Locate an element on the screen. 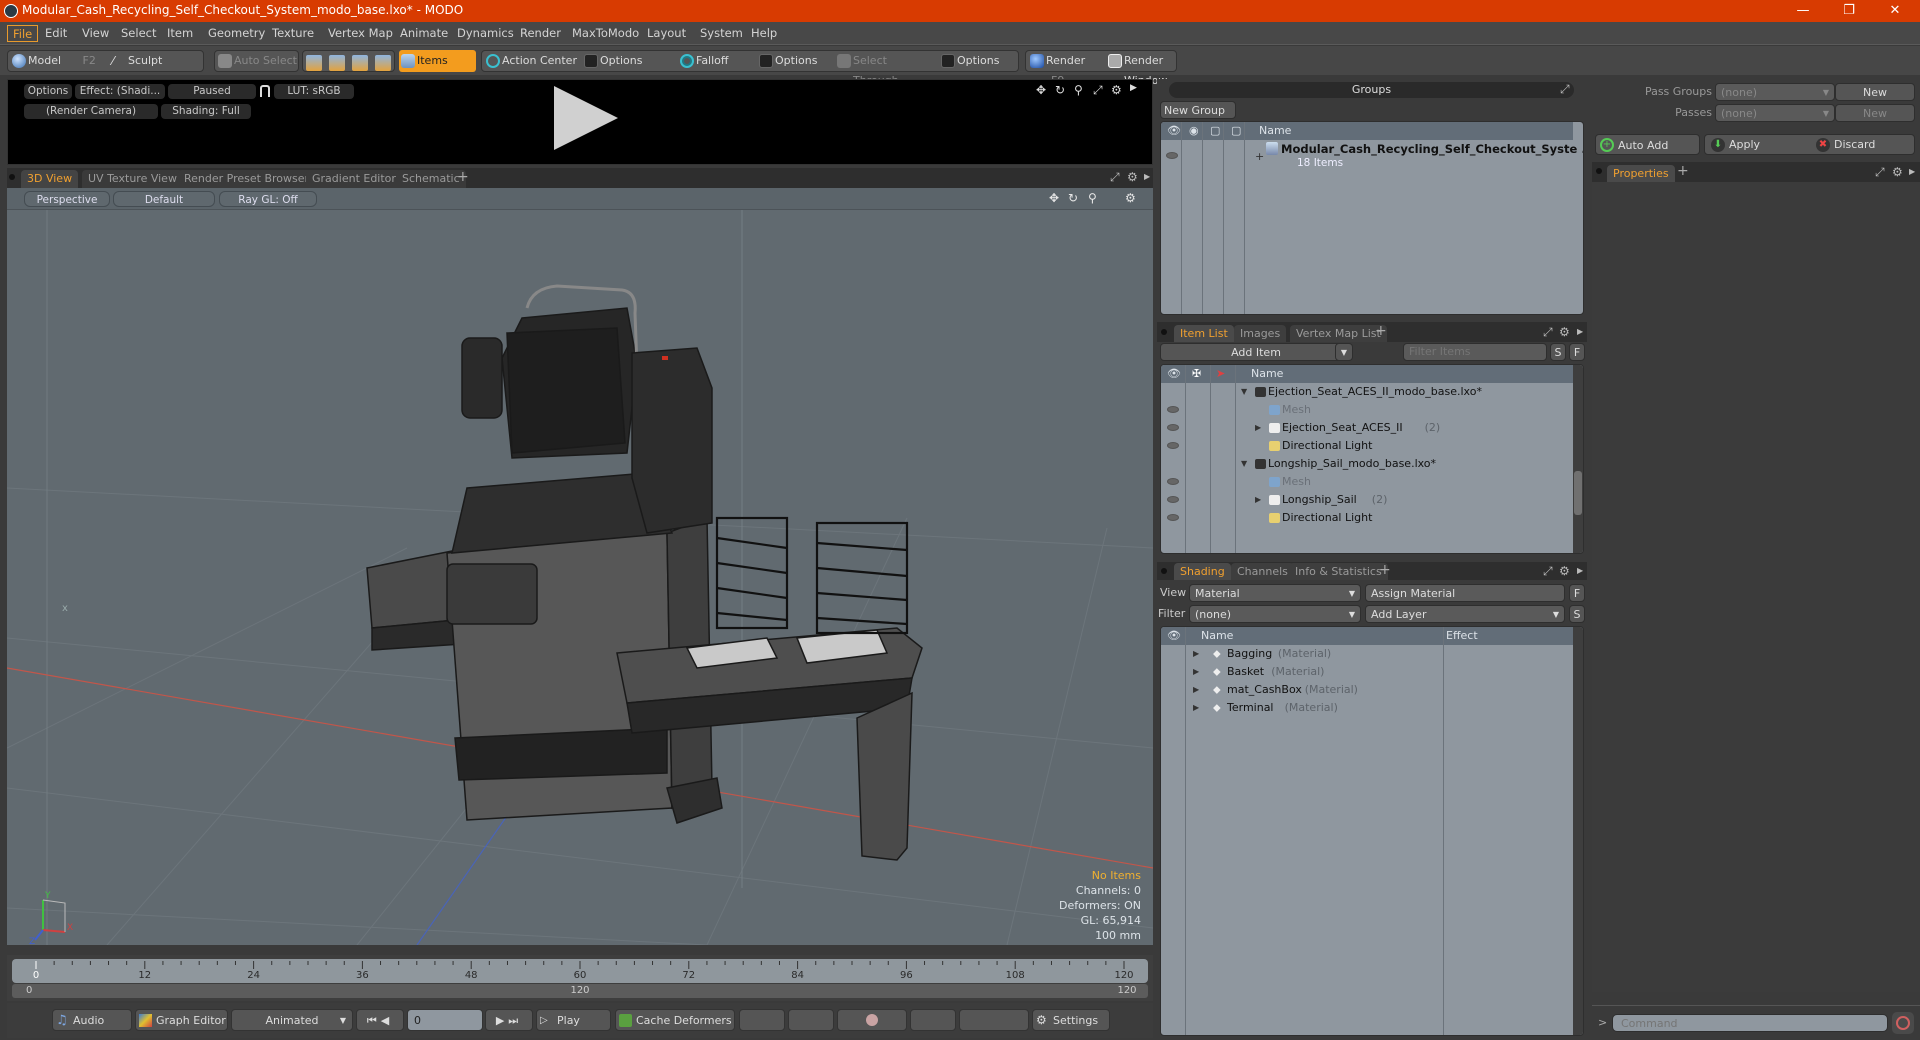 The height and width of the screenshot is (1040, 1920). minimize-button: — is located at coordinates (1803, 11).